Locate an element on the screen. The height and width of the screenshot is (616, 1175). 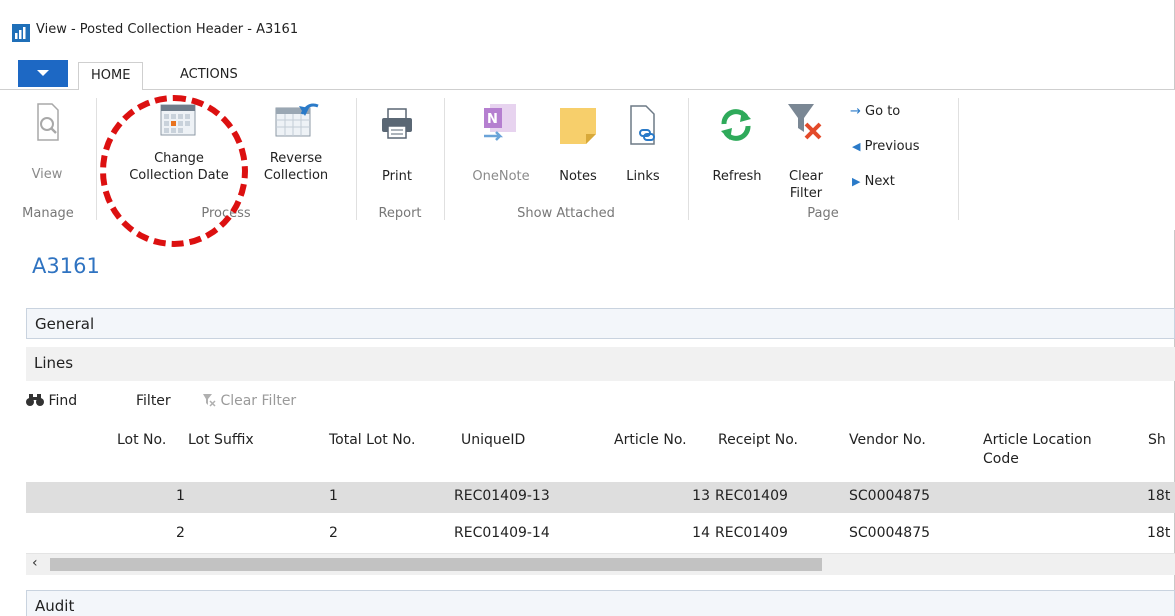
next-button: ▶ Next is located at coordinates (873, 181).